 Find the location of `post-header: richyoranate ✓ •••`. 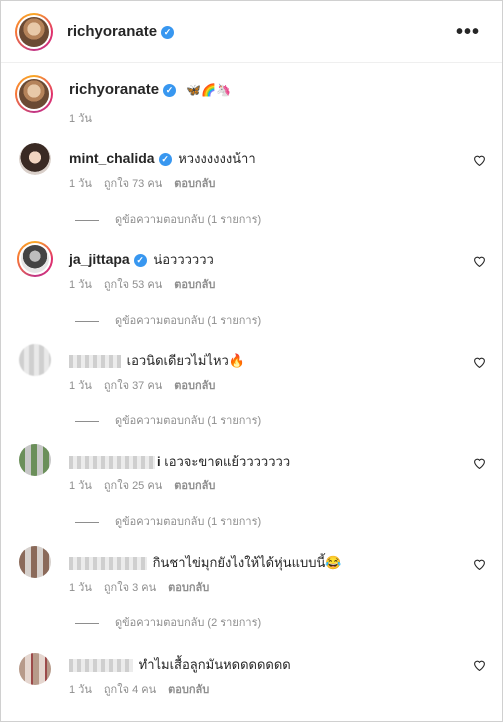

post-header: richyoranate ✓ ••• is located at coordinates (251, 32).